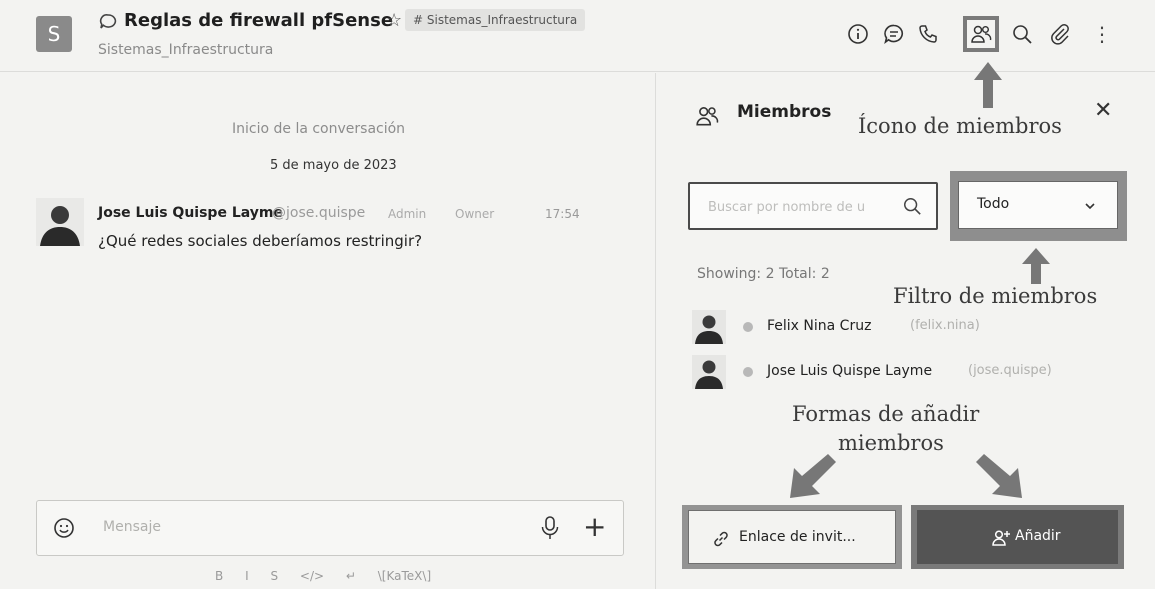 The width and height of the screenshot is (1155, 589). I want to click on annotation-members-icon: Ícono de miembros, so click(960, 126).